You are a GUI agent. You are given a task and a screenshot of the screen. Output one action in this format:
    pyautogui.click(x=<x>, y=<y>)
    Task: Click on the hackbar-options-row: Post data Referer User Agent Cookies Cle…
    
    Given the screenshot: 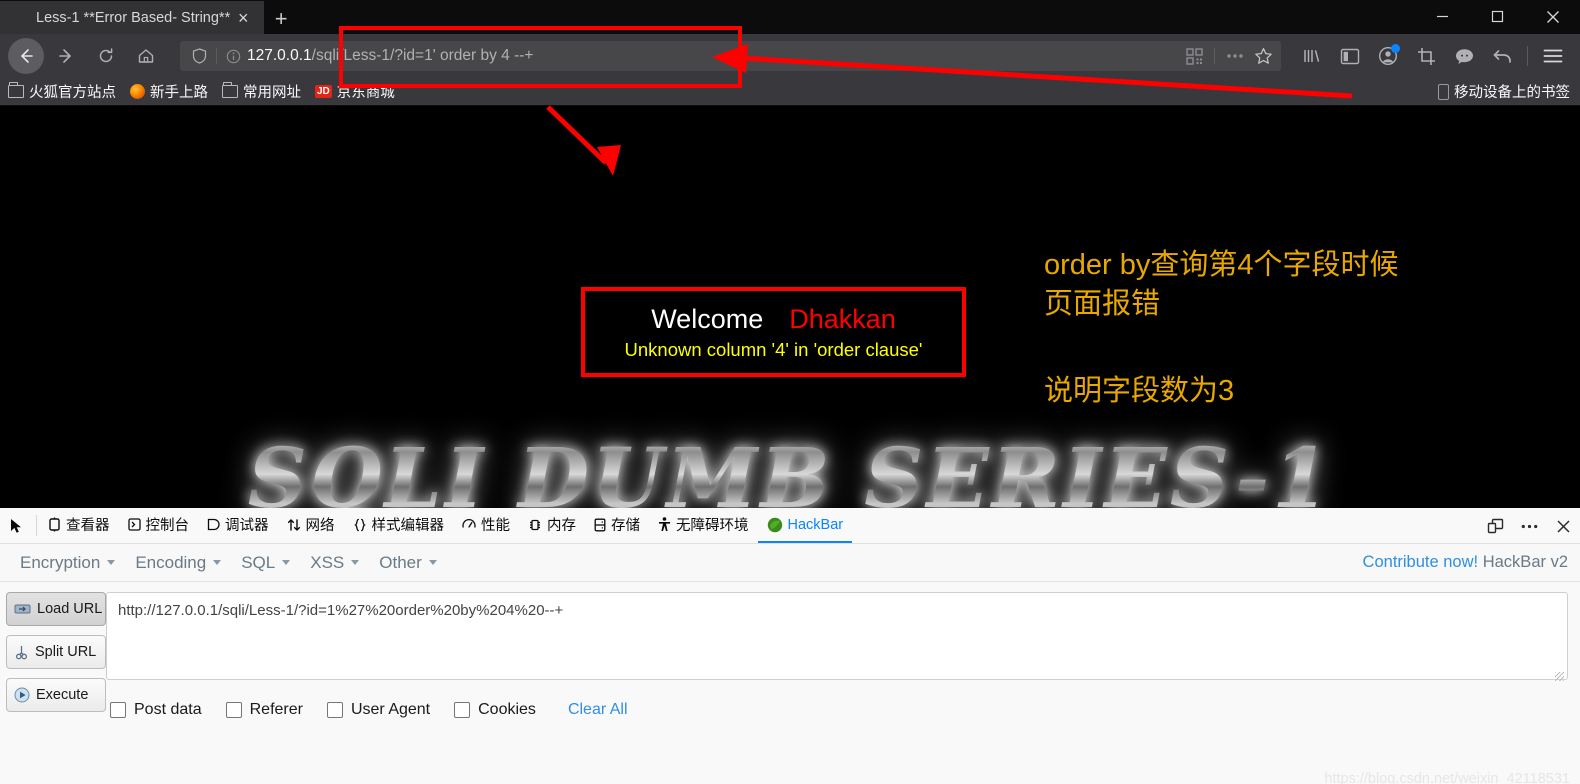 What is the action you would take?
    pyautogui.click(x=837, y=710)
    